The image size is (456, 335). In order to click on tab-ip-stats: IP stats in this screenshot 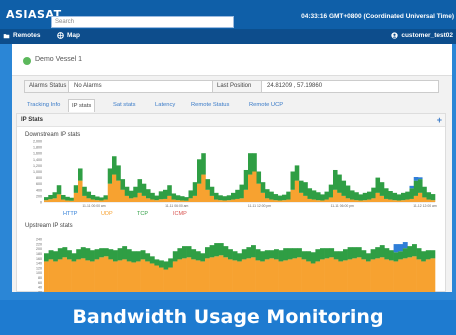, I will do `click(82, 105)`.